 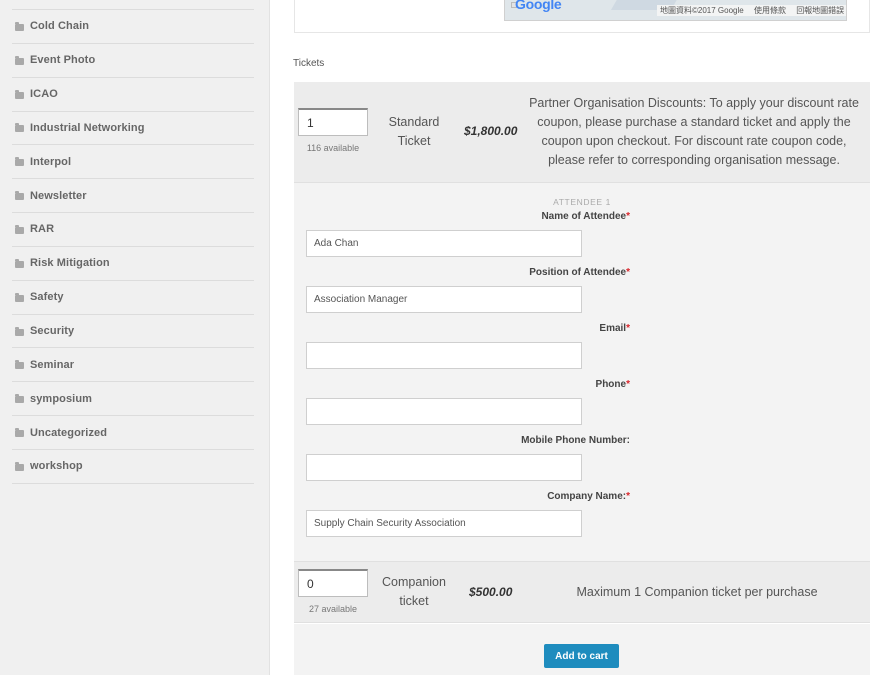 What do you see at coordinates (582, 202) in the screenshot?
I see `attendee-heading: ATTENDEE 1` at bounding box center [582, 202].